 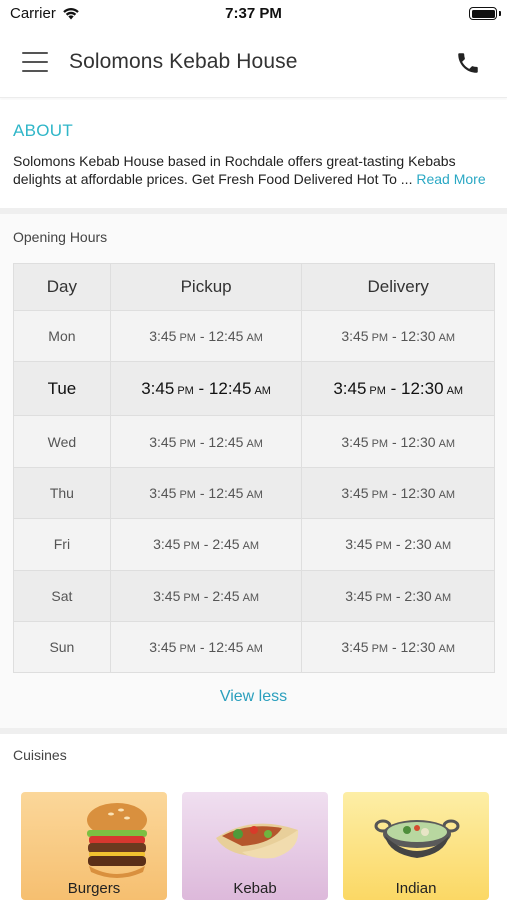 I want to click on table-row: Mon 3:45 PM - 12:45 AM 3:45 PM - 12:30 AM, so click(x=254, y=336).